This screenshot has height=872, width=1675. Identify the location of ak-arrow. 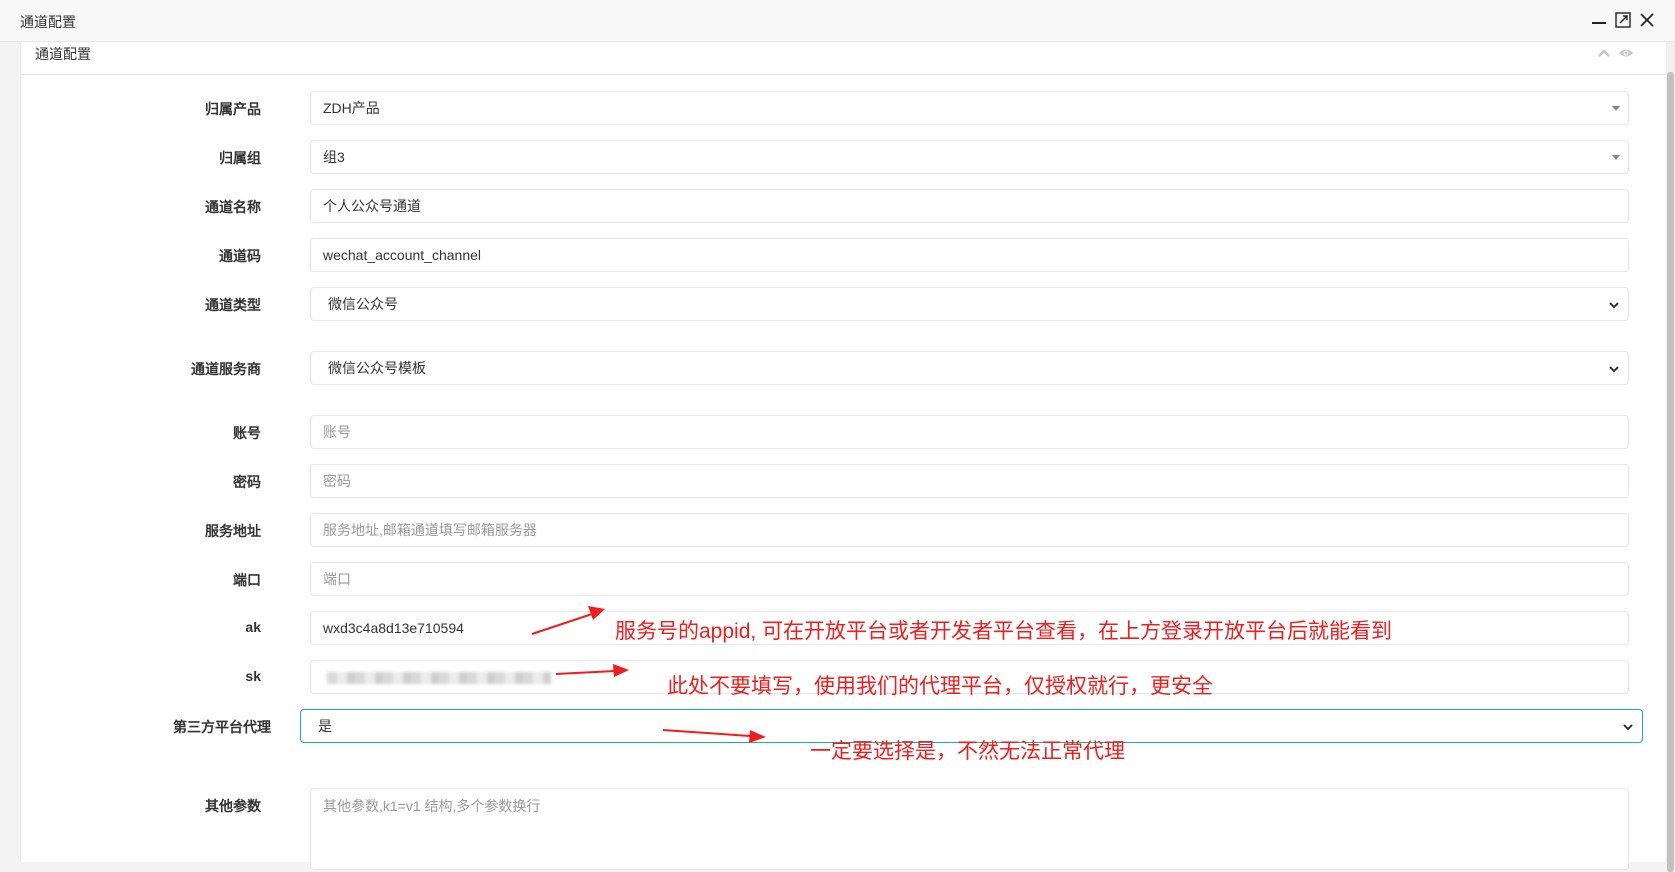
(568, 620).